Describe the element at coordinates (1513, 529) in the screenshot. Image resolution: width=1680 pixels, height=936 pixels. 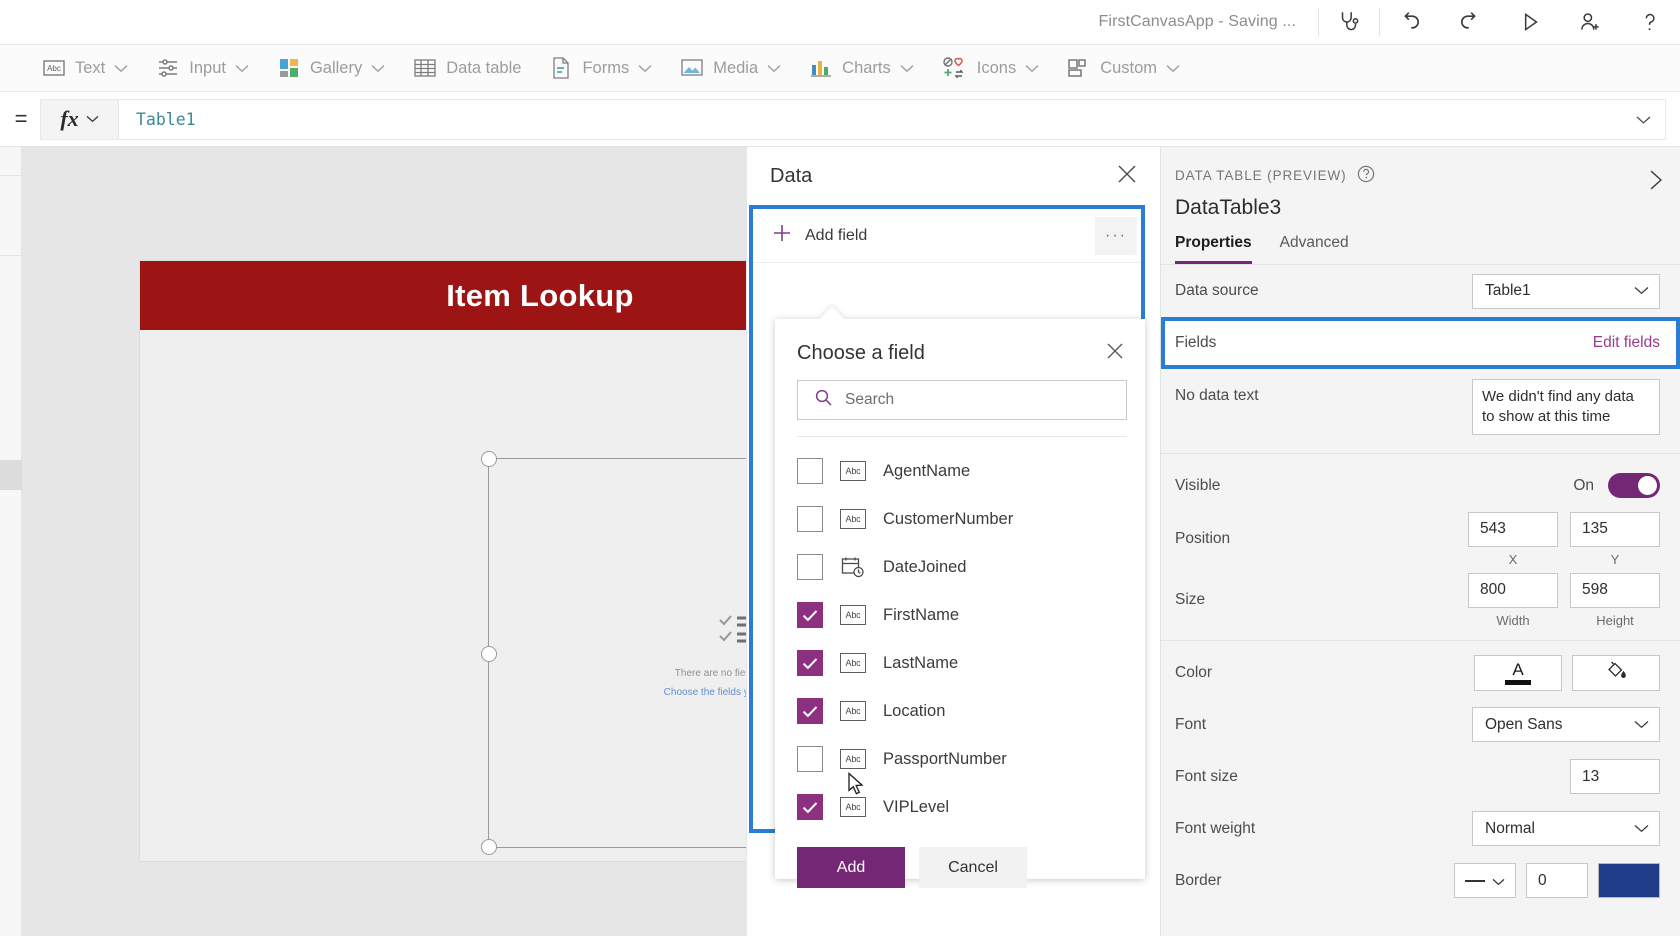
I see `position-x-input: 543` at that location.